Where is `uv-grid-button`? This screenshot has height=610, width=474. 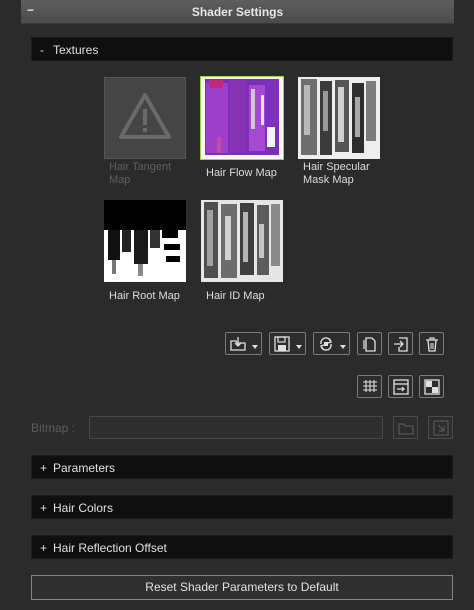
uv-grid-button is located at coordinates (369, 386).